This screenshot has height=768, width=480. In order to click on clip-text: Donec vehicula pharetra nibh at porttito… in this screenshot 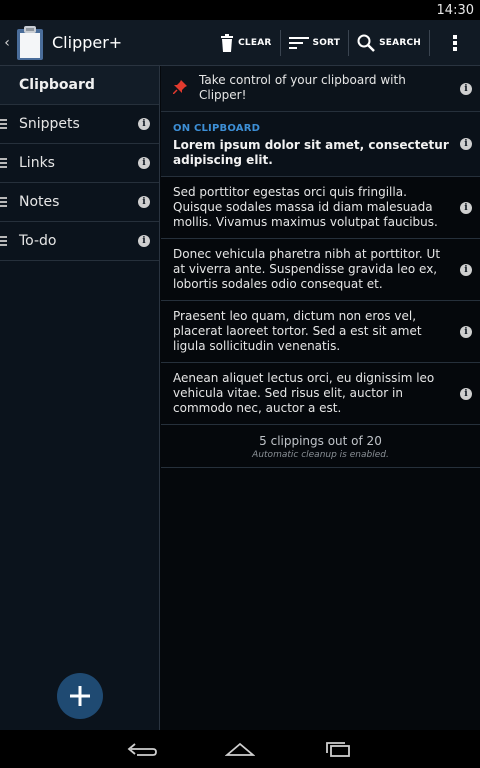, I will do `click(307, 269)`.